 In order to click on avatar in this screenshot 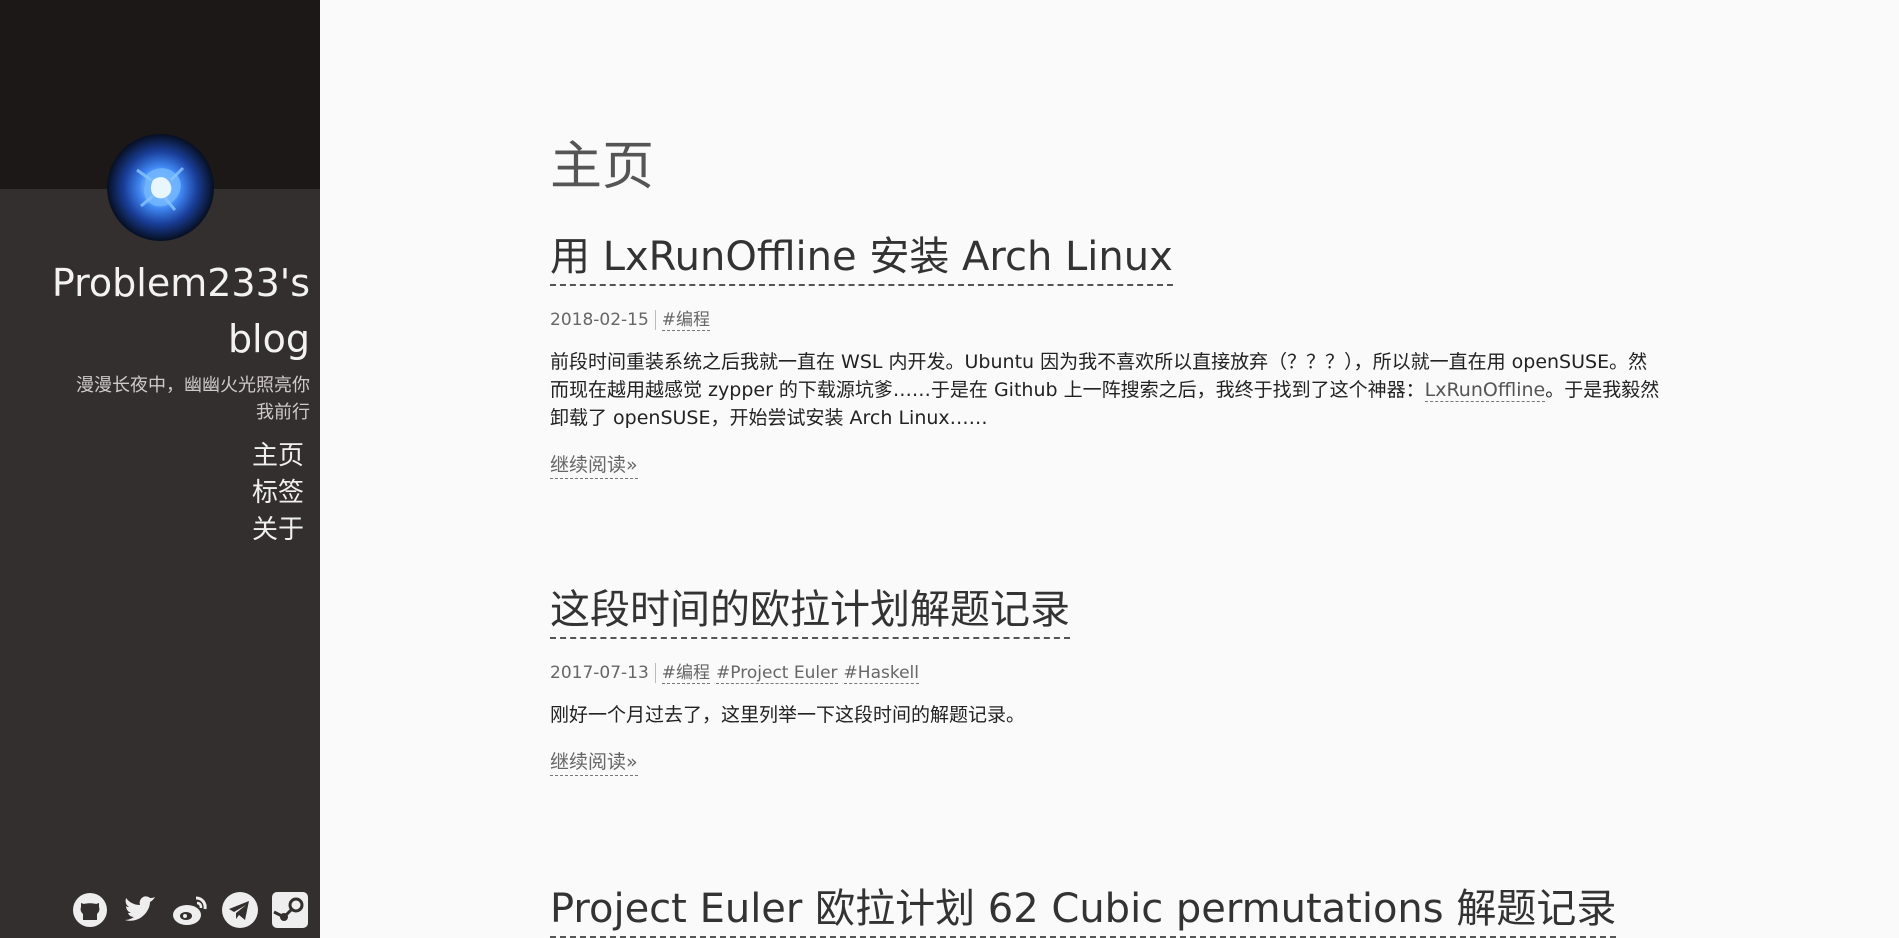, I will do `click(160, 187)`.